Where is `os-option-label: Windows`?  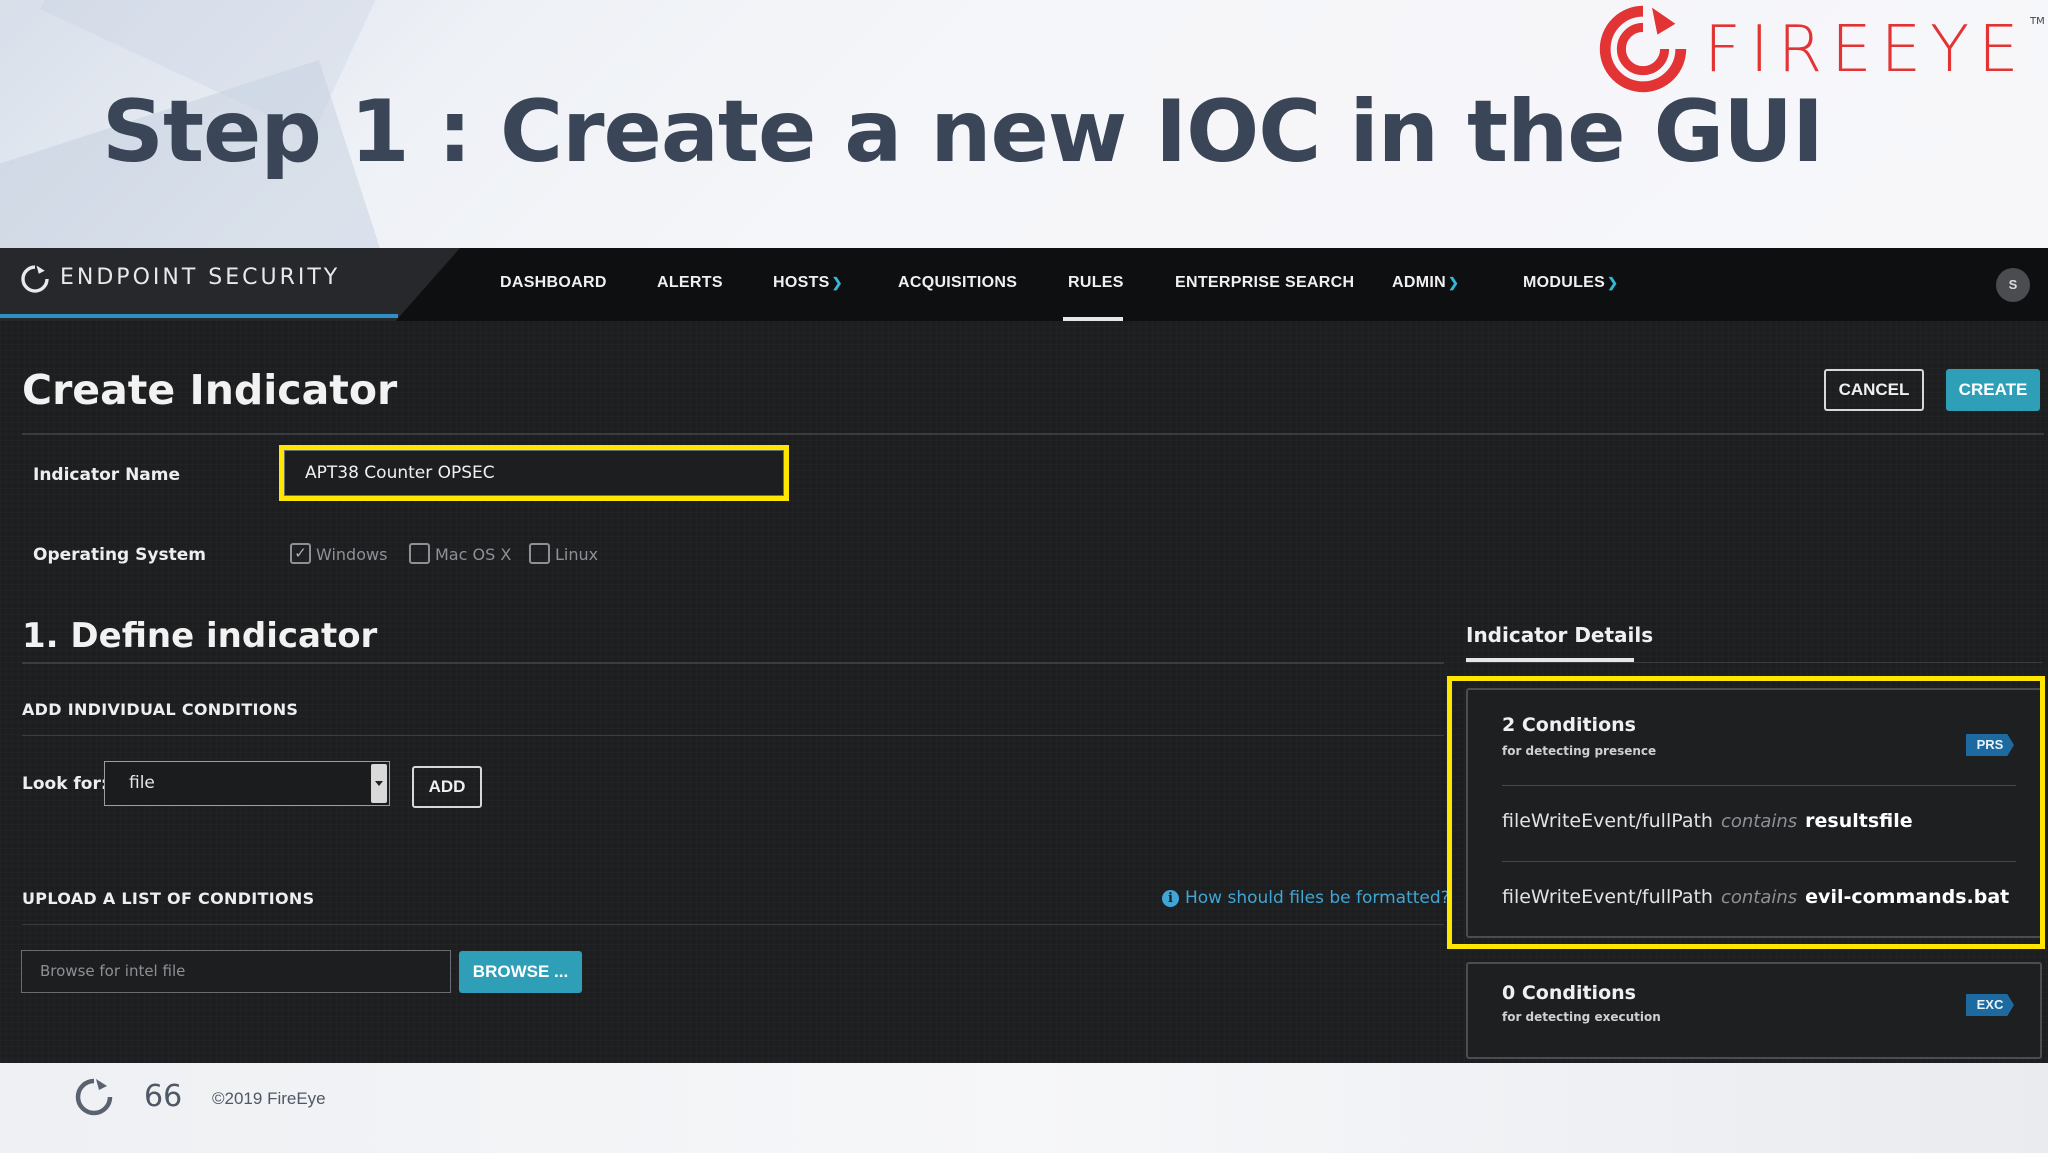
os-option-label: Windows is located at coordinates (352, 554).